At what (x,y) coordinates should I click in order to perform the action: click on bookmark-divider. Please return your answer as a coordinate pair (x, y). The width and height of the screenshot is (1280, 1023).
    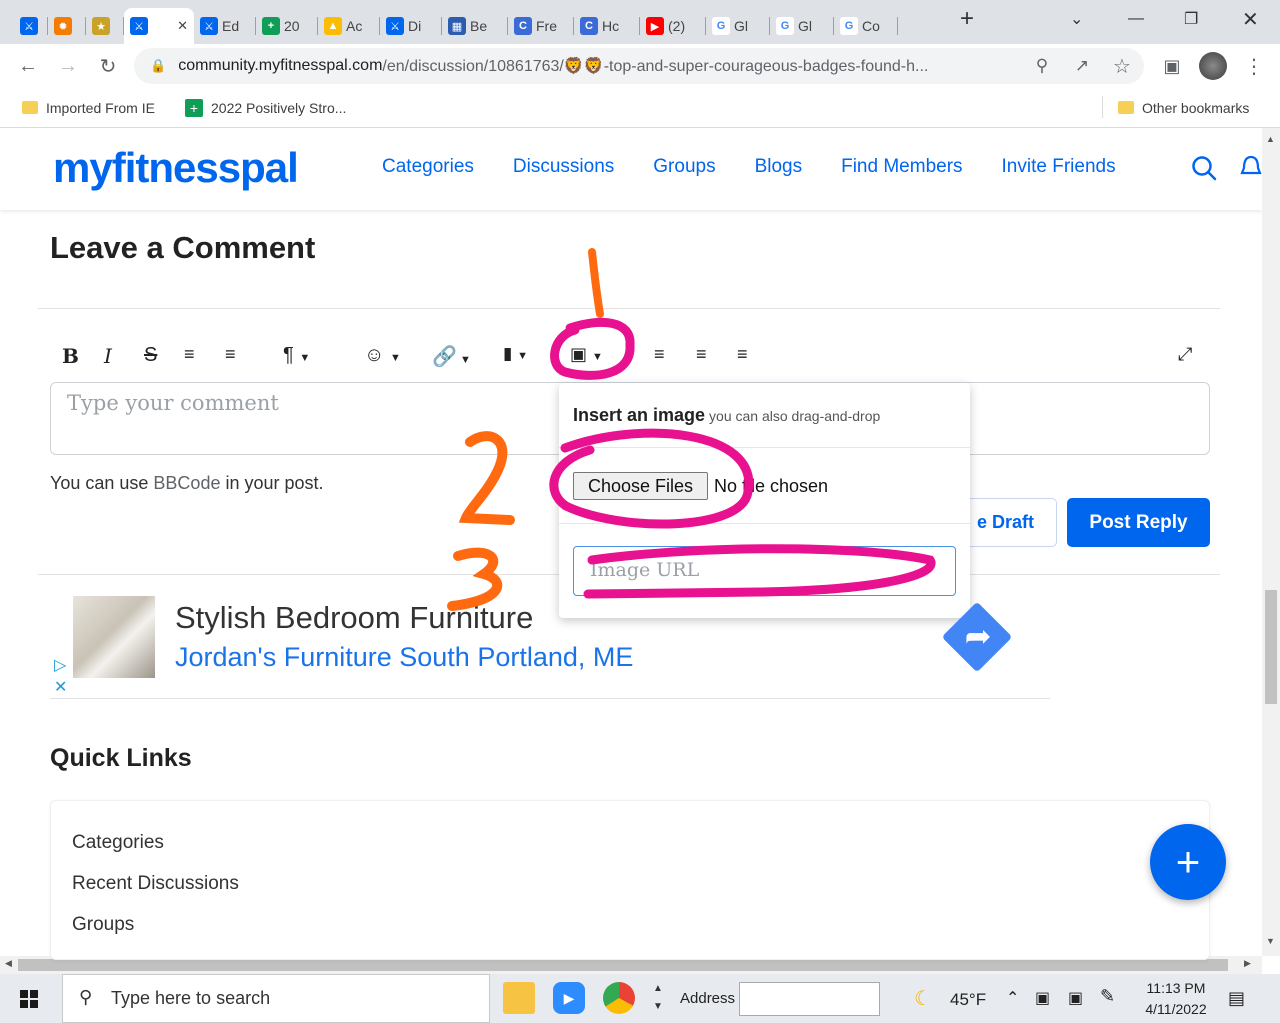
    Looking at the image, I should click on (1102, 107).